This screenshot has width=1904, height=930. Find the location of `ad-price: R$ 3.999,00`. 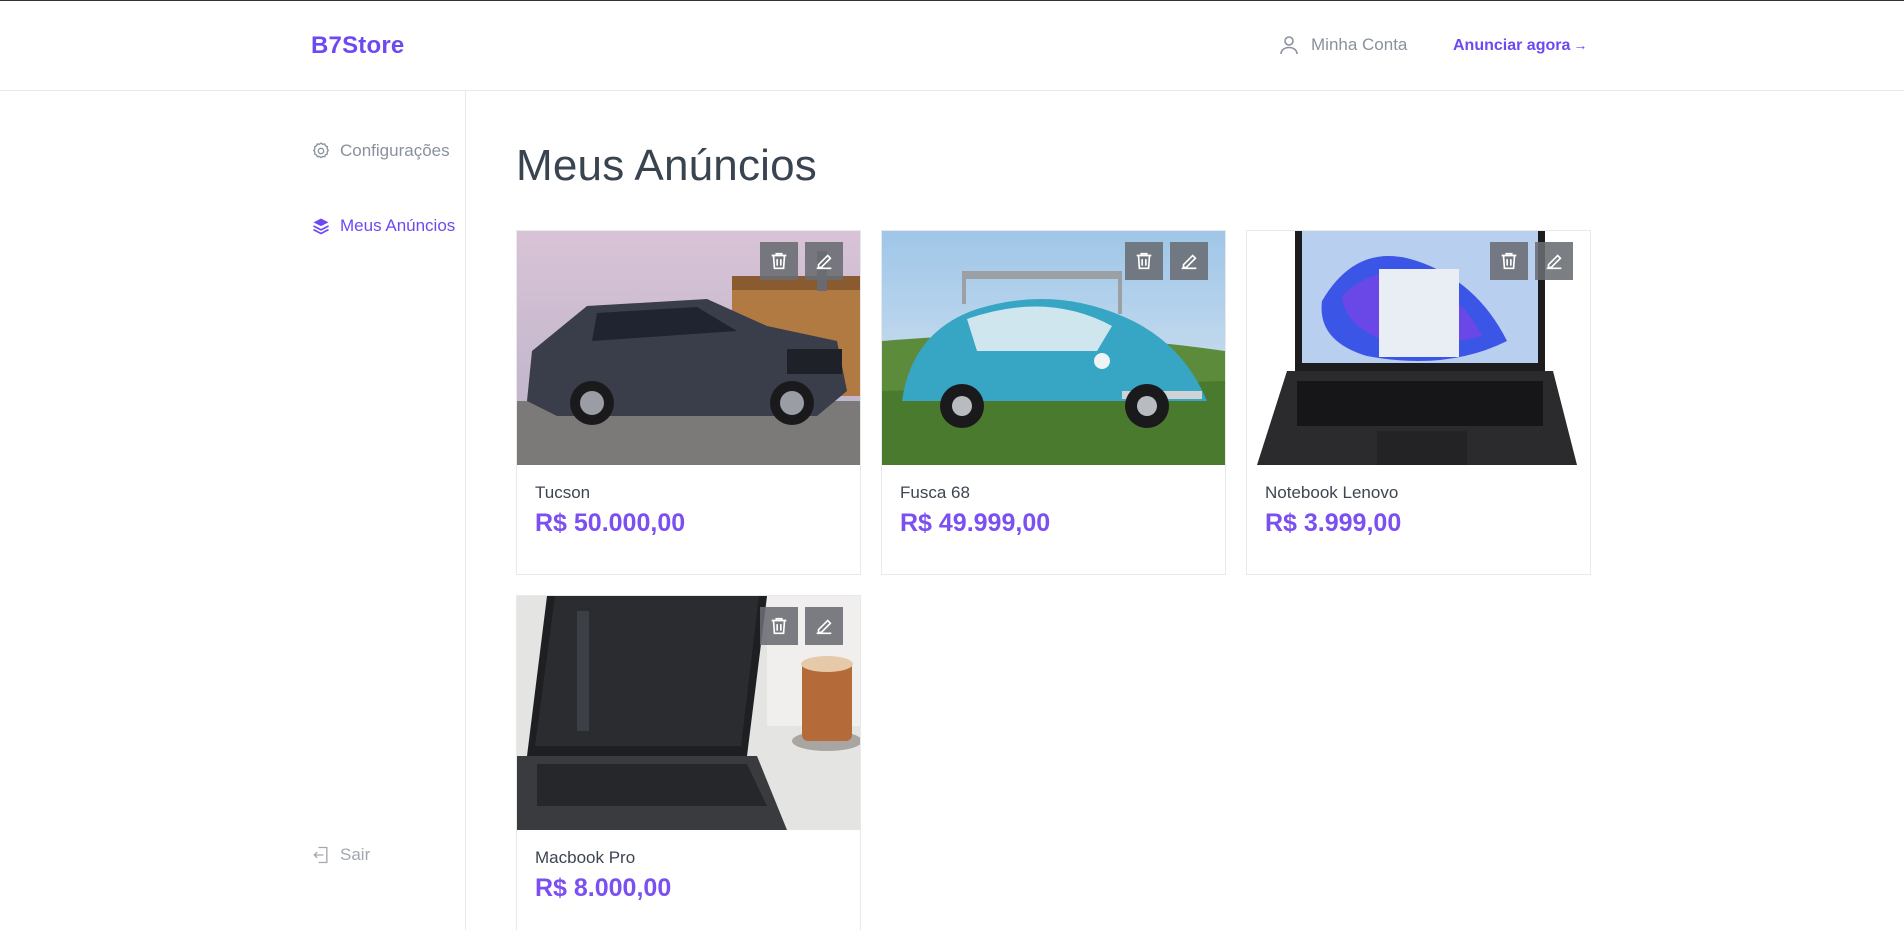

ad-price: R$ 3.999,00 is located at coordinates (1333, 523).